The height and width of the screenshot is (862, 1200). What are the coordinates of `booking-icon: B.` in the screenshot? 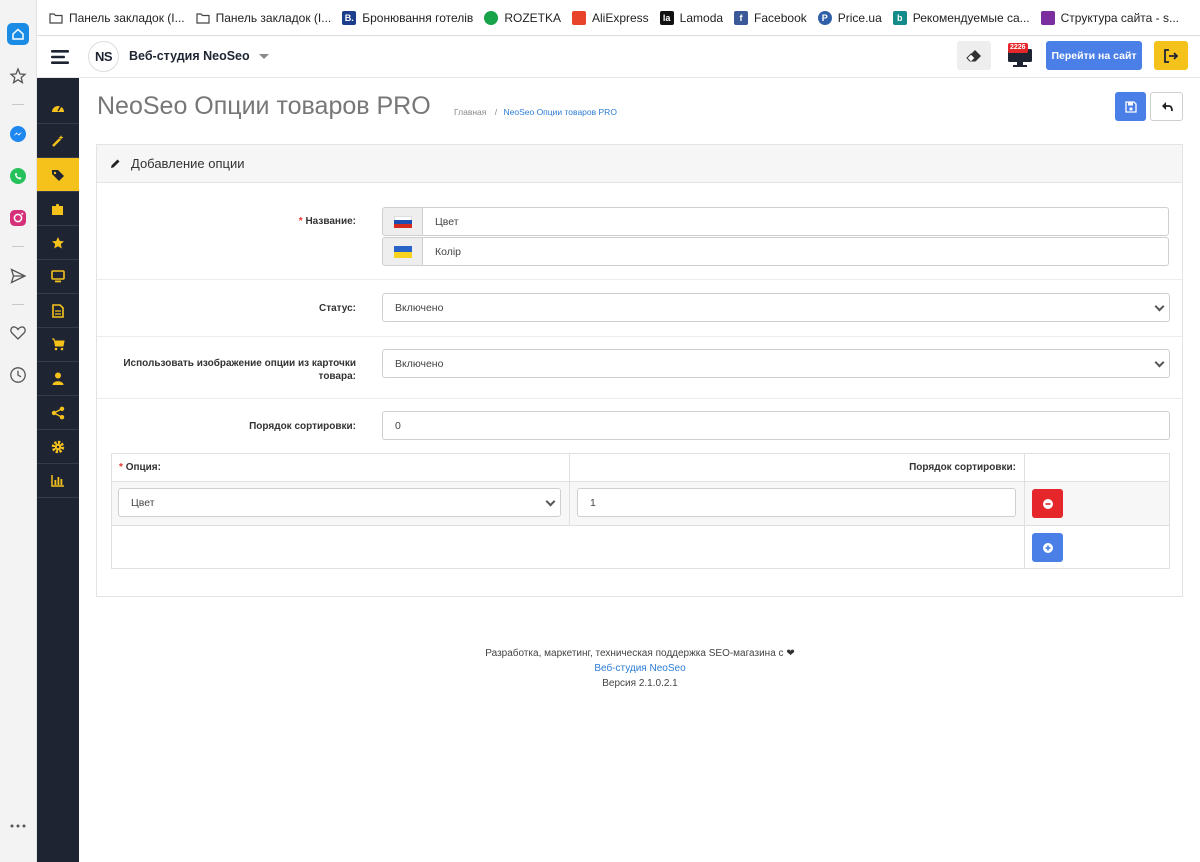 It's located at (349, 17).